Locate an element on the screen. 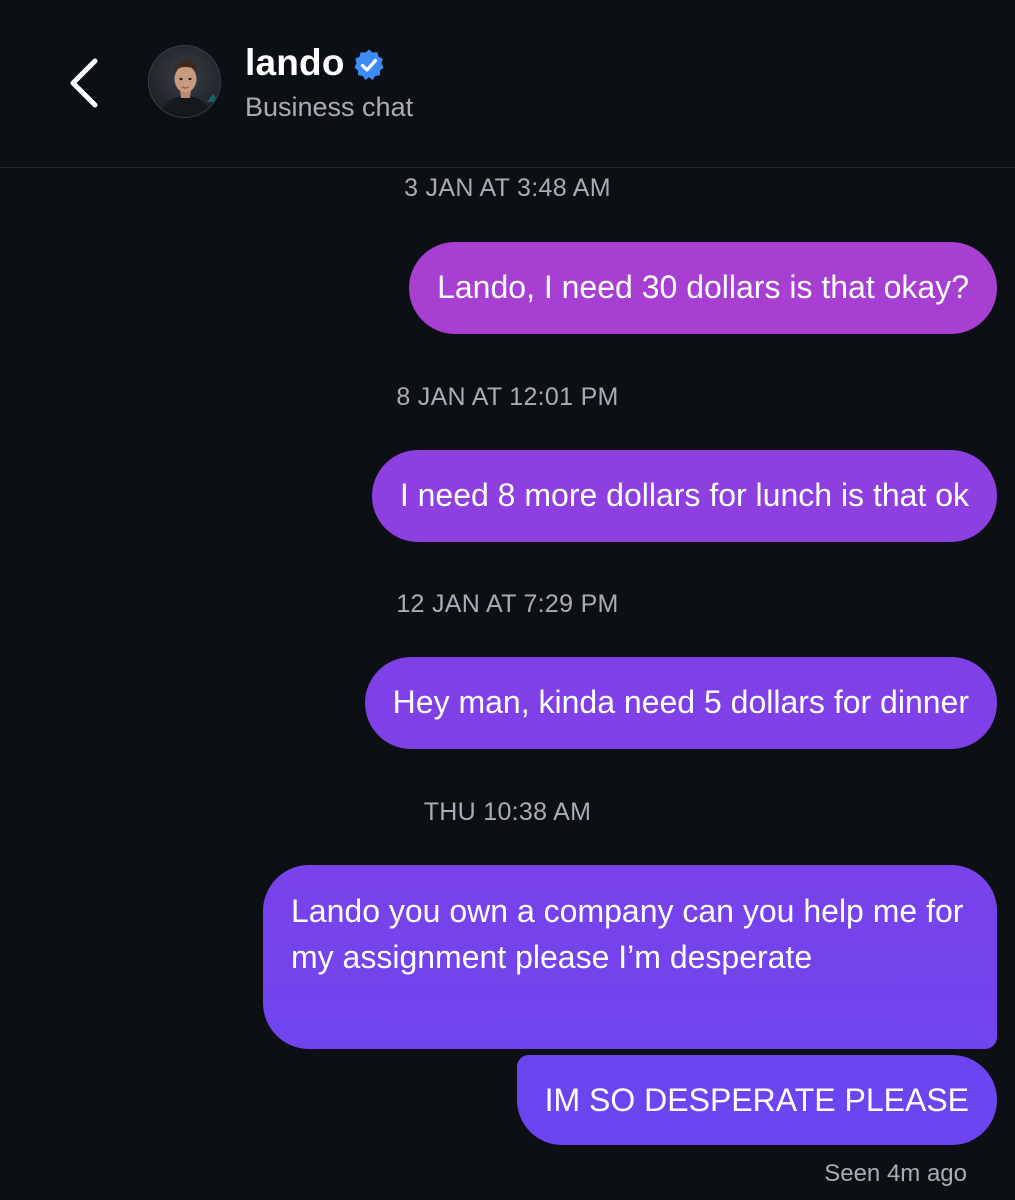 The width and height of the screenshot is (1015, 1200). back-button is located at coordinates (84, 83).